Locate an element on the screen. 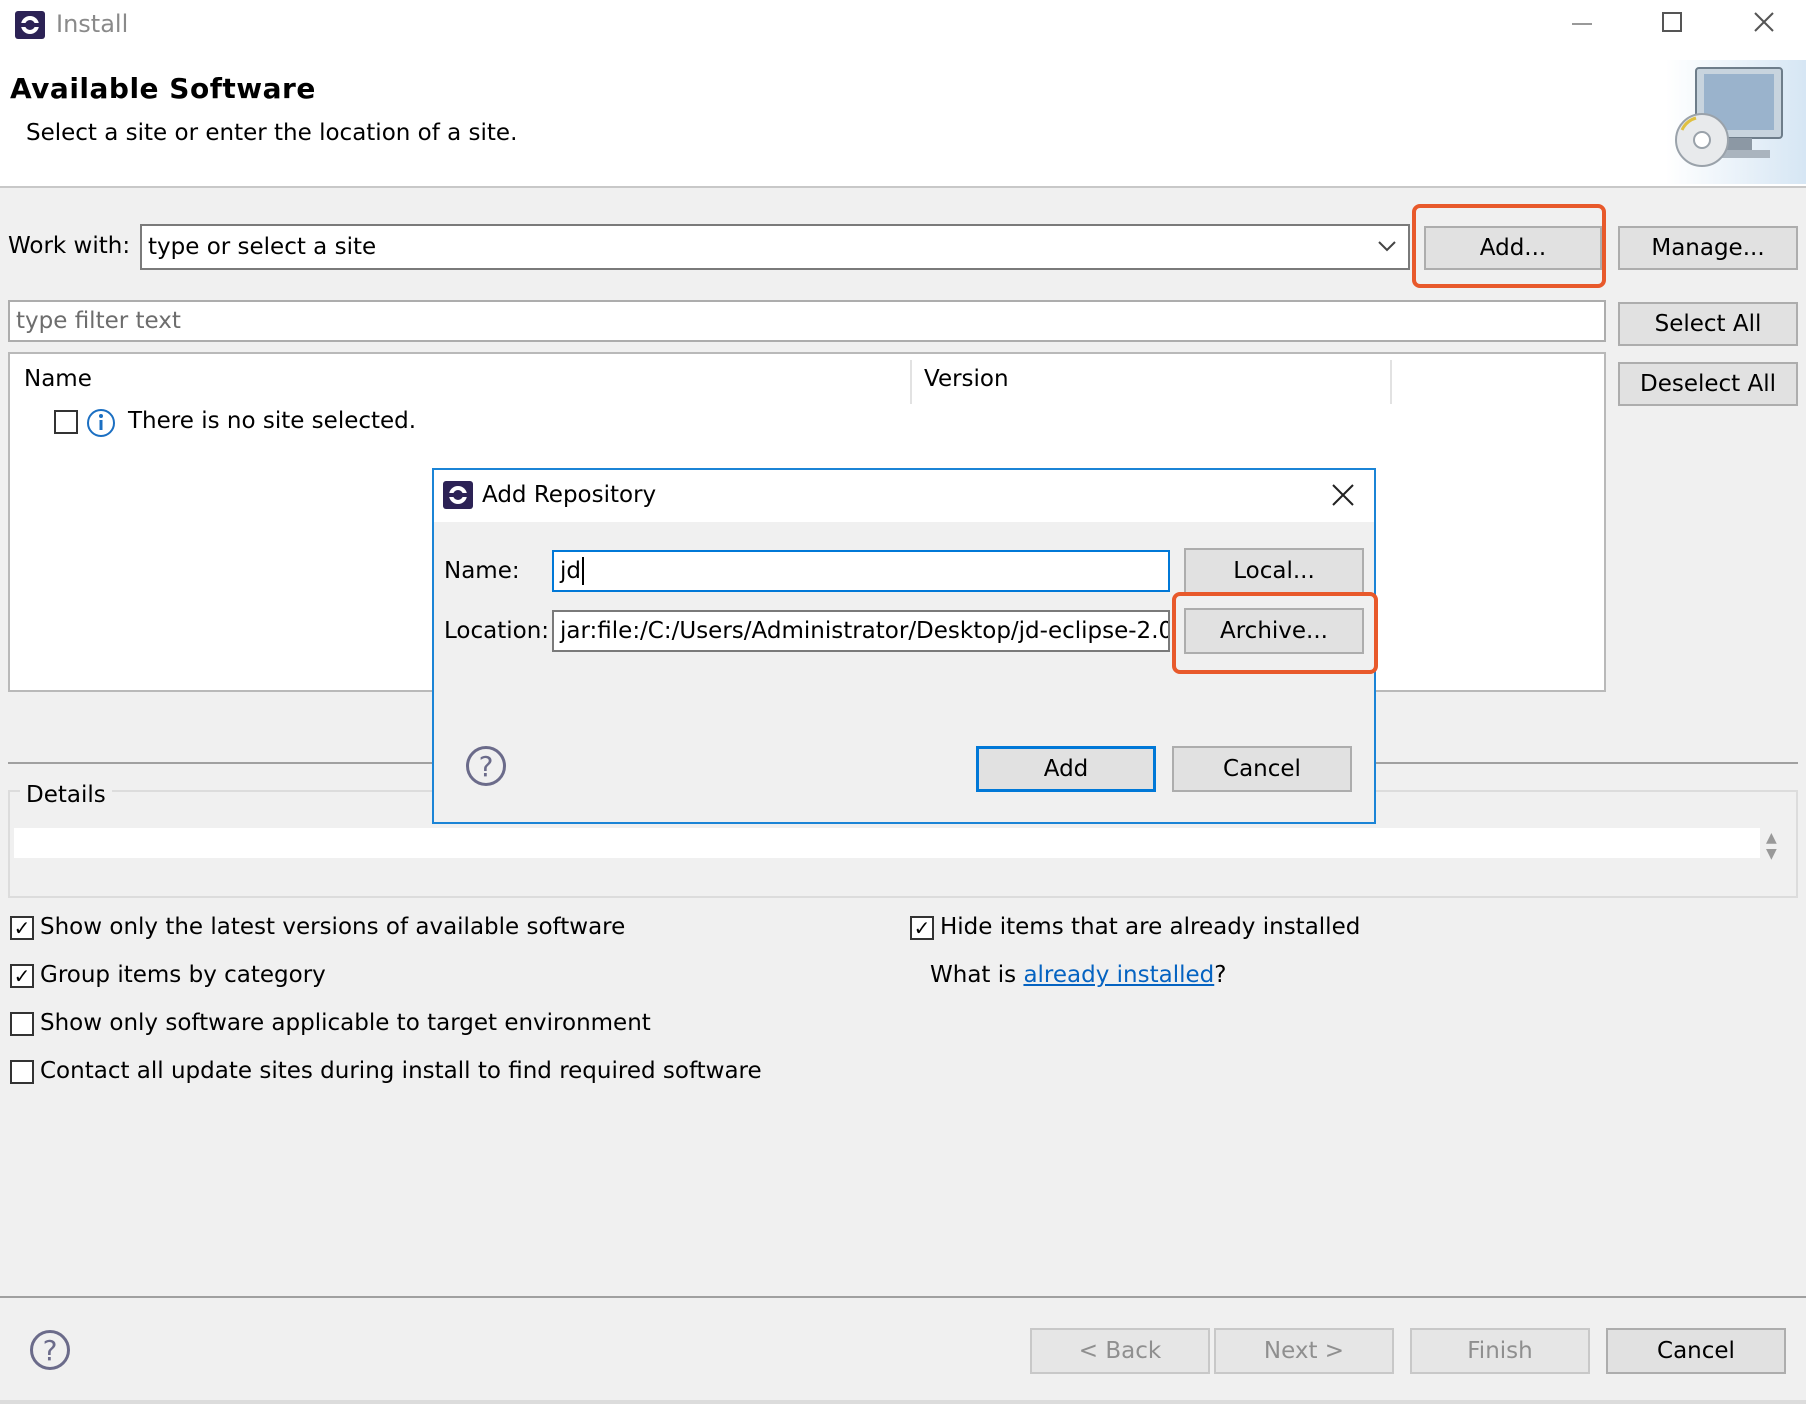 Image resolution: width=1806 pixels, height=1404 pixels. hide-installed-label: Hide items that are already installed is located at coordinates (1150, 927).